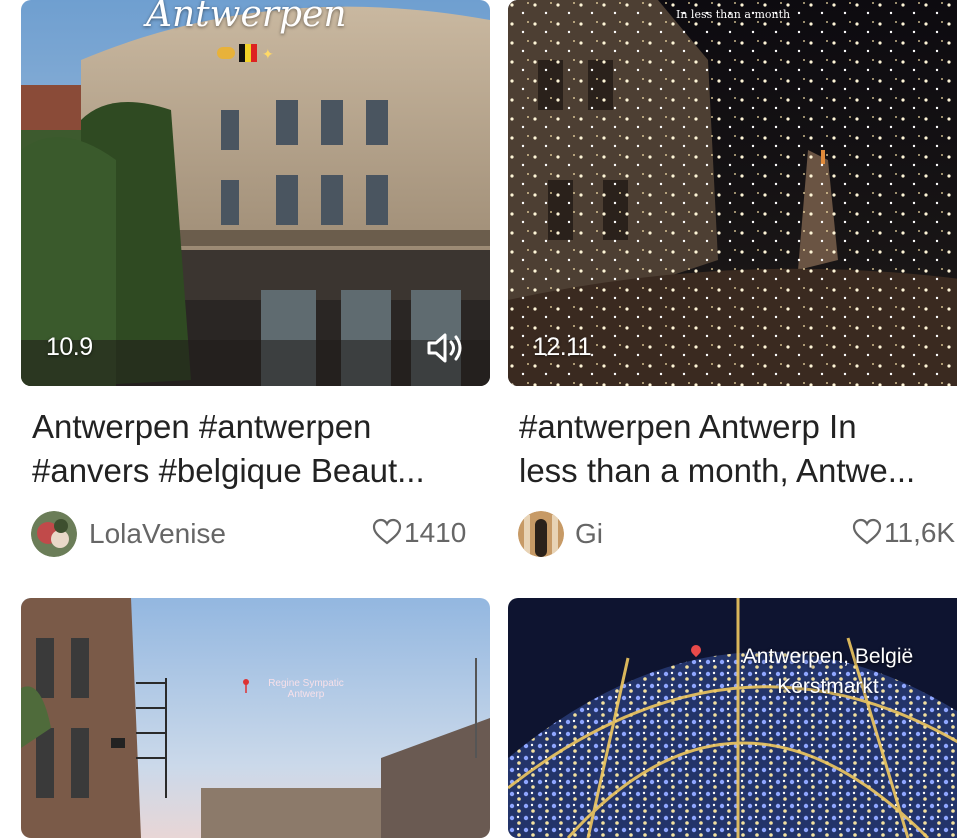 This screenshot has width=957, height=838. I want to click on overlay-caption: In less than a month, so click(733, 14).